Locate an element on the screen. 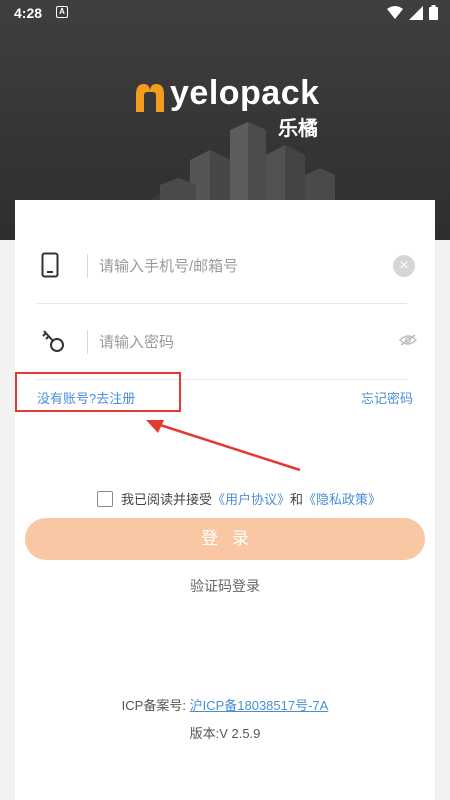 The image size is (450, 800). notification-icon: A is located at coordinates (62, 12).